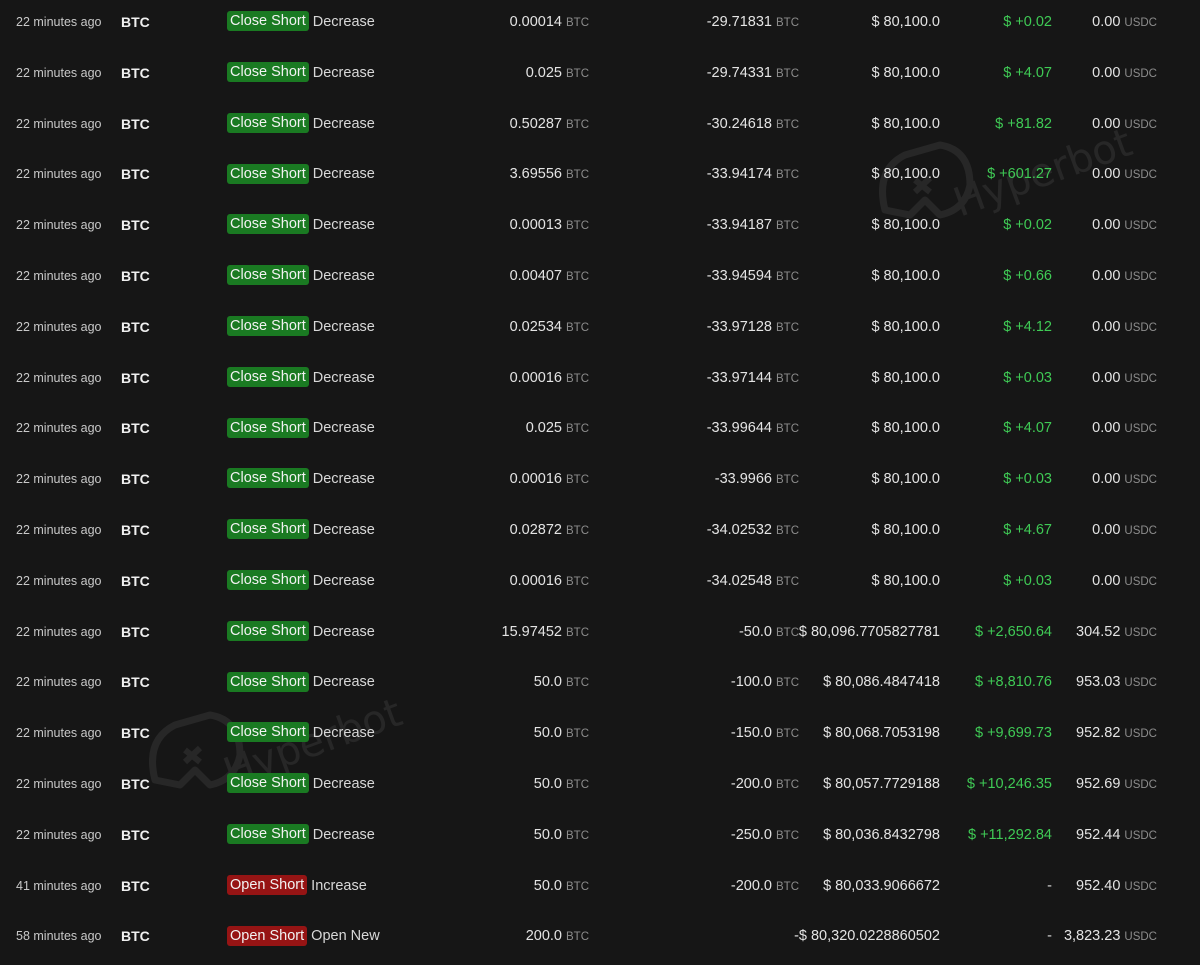 This screenshot has height=965, width=1200. I want to click on position-value: -34.02548, so click(739, 580).